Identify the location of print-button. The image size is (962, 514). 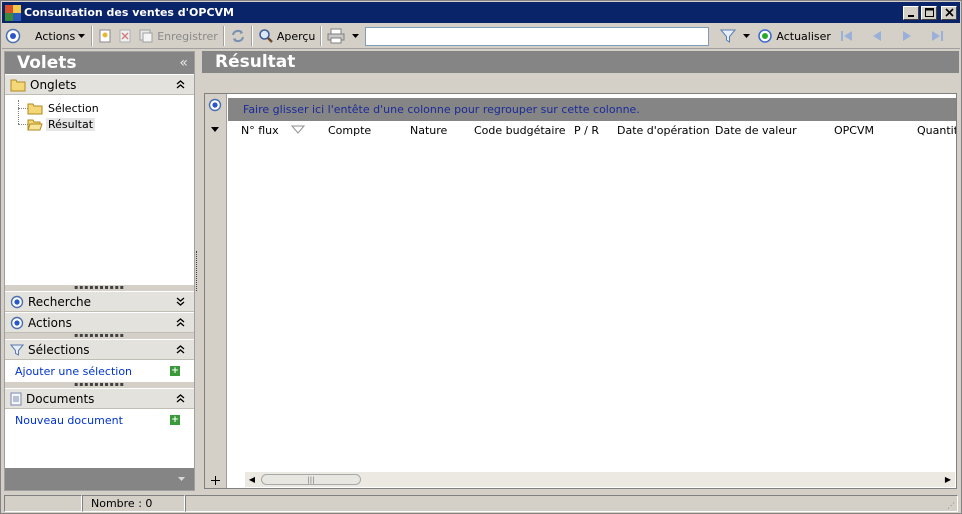
(336, 36).